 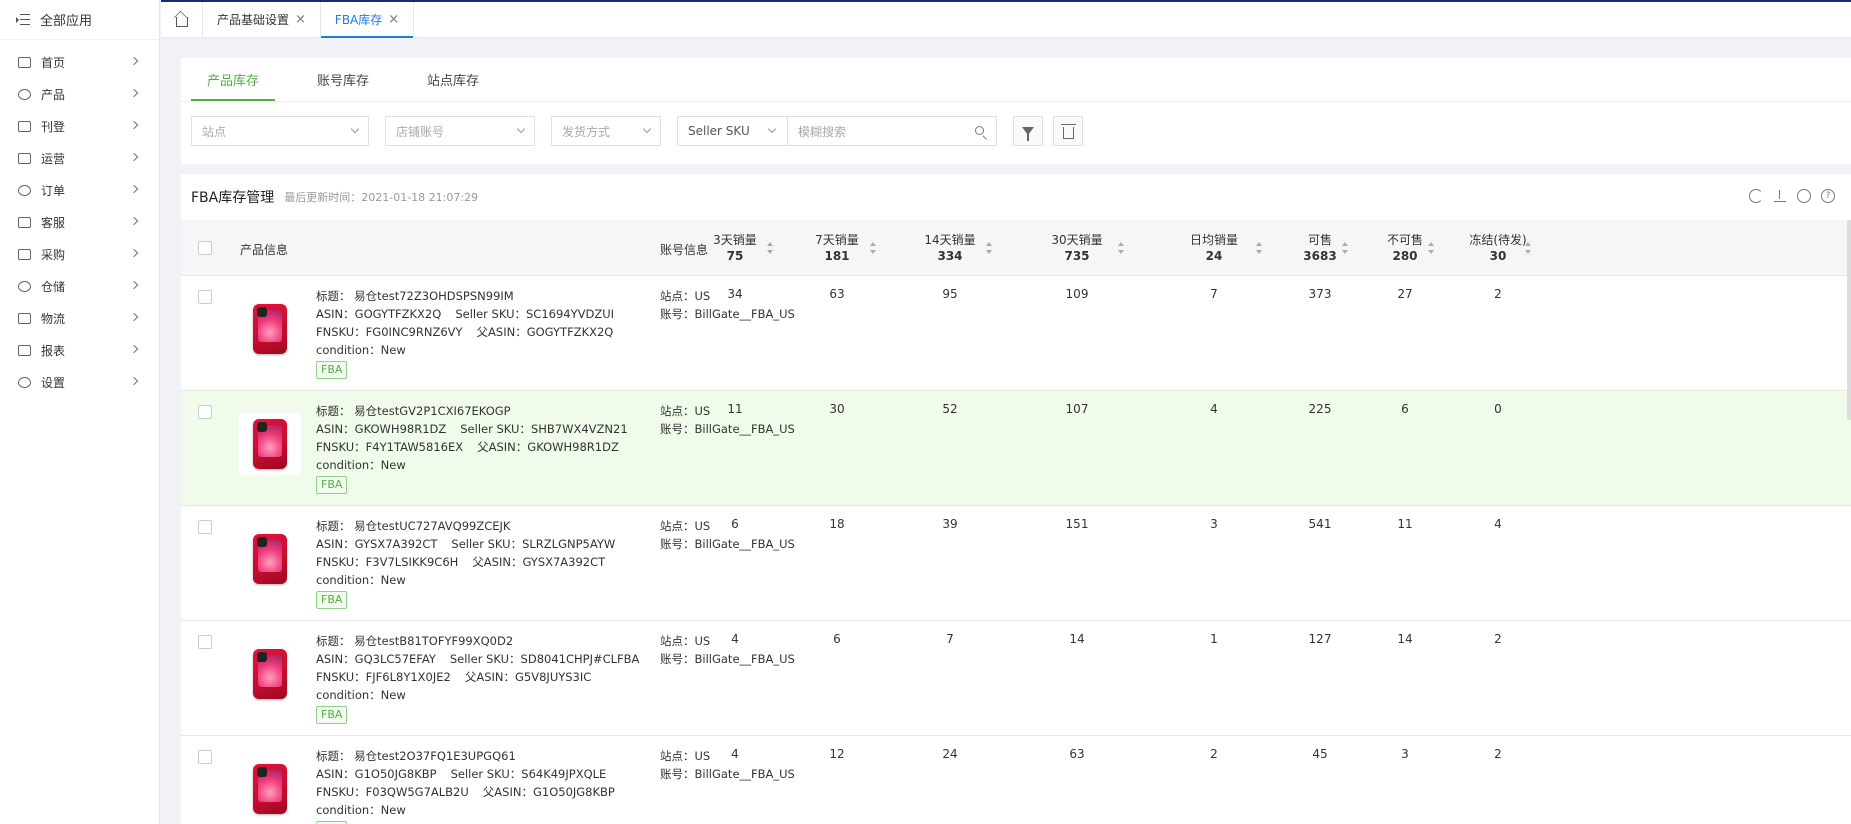 I want to click on search-placeholder: 模糊搜索, so click(x=822, y=131).